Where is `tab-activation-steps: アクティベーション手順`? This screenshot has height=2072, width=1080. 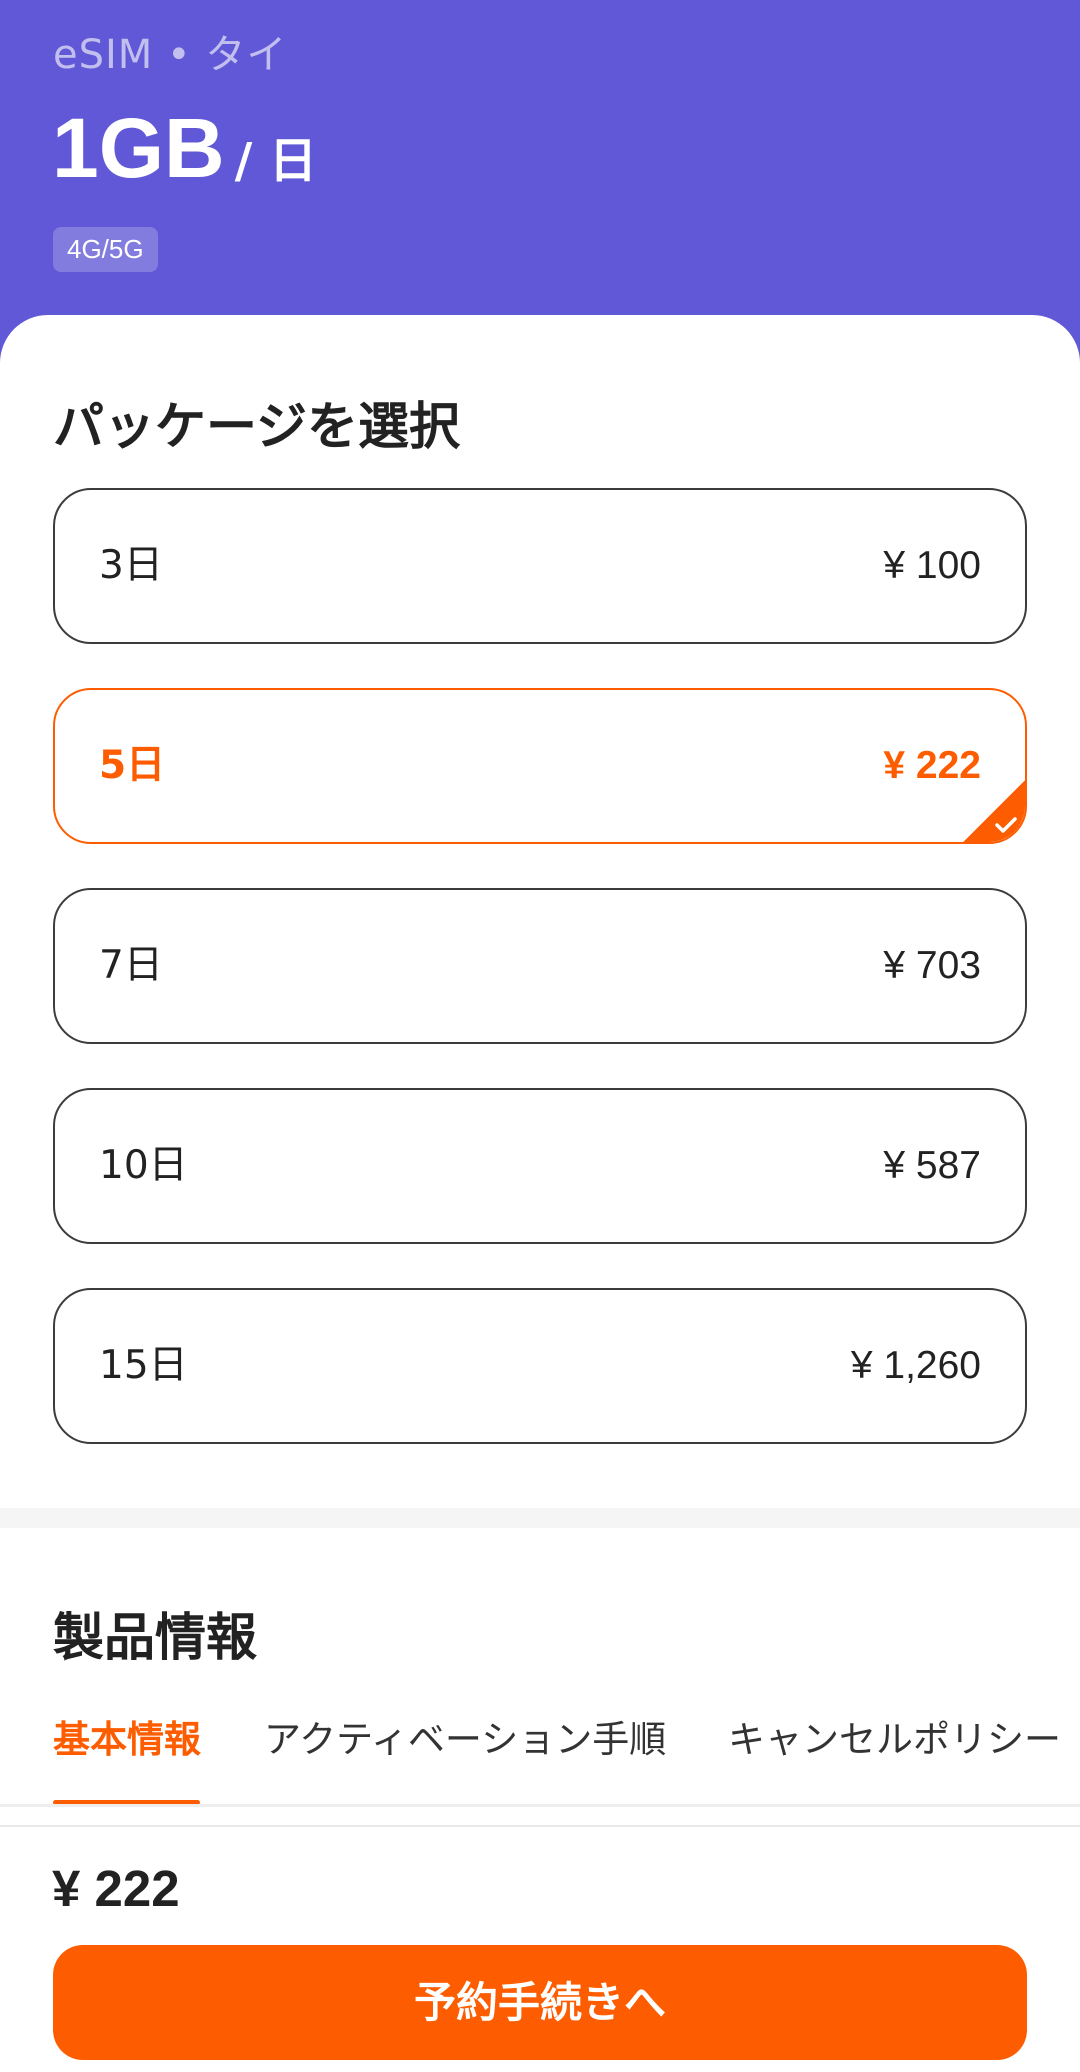
tab-activation-steps: アクティベーション手順 is located at coordinates (465, 1740).